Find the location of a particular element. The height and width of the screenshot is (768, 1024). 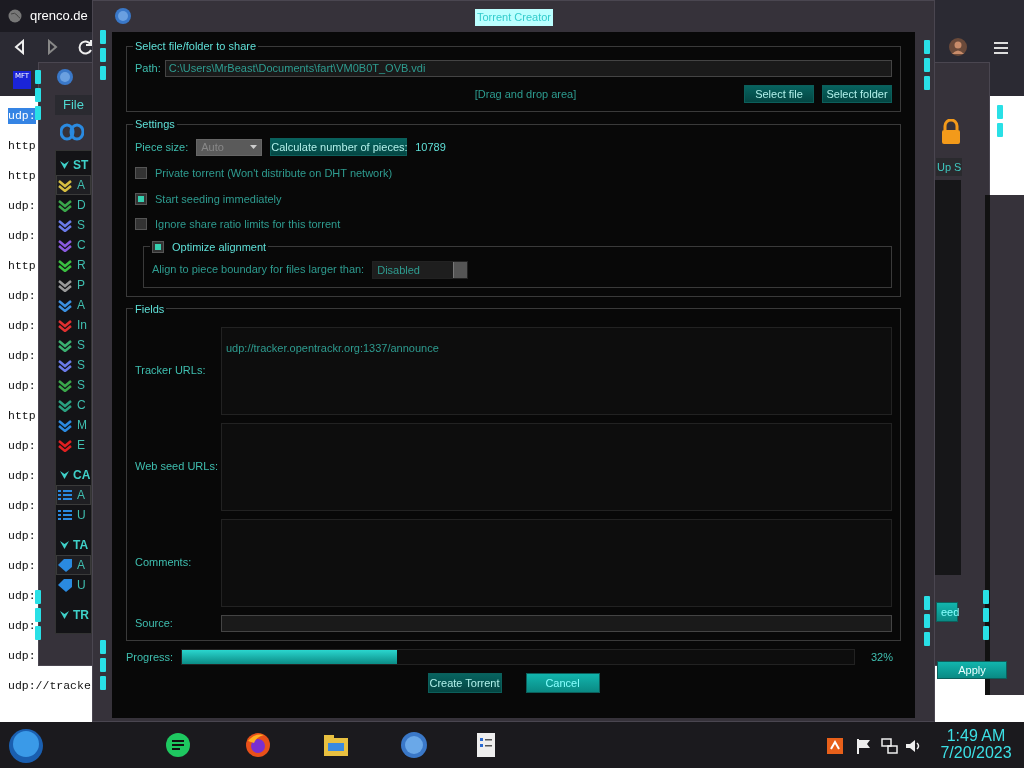

web-seed-urls-field is located at coordinates (556, 466).